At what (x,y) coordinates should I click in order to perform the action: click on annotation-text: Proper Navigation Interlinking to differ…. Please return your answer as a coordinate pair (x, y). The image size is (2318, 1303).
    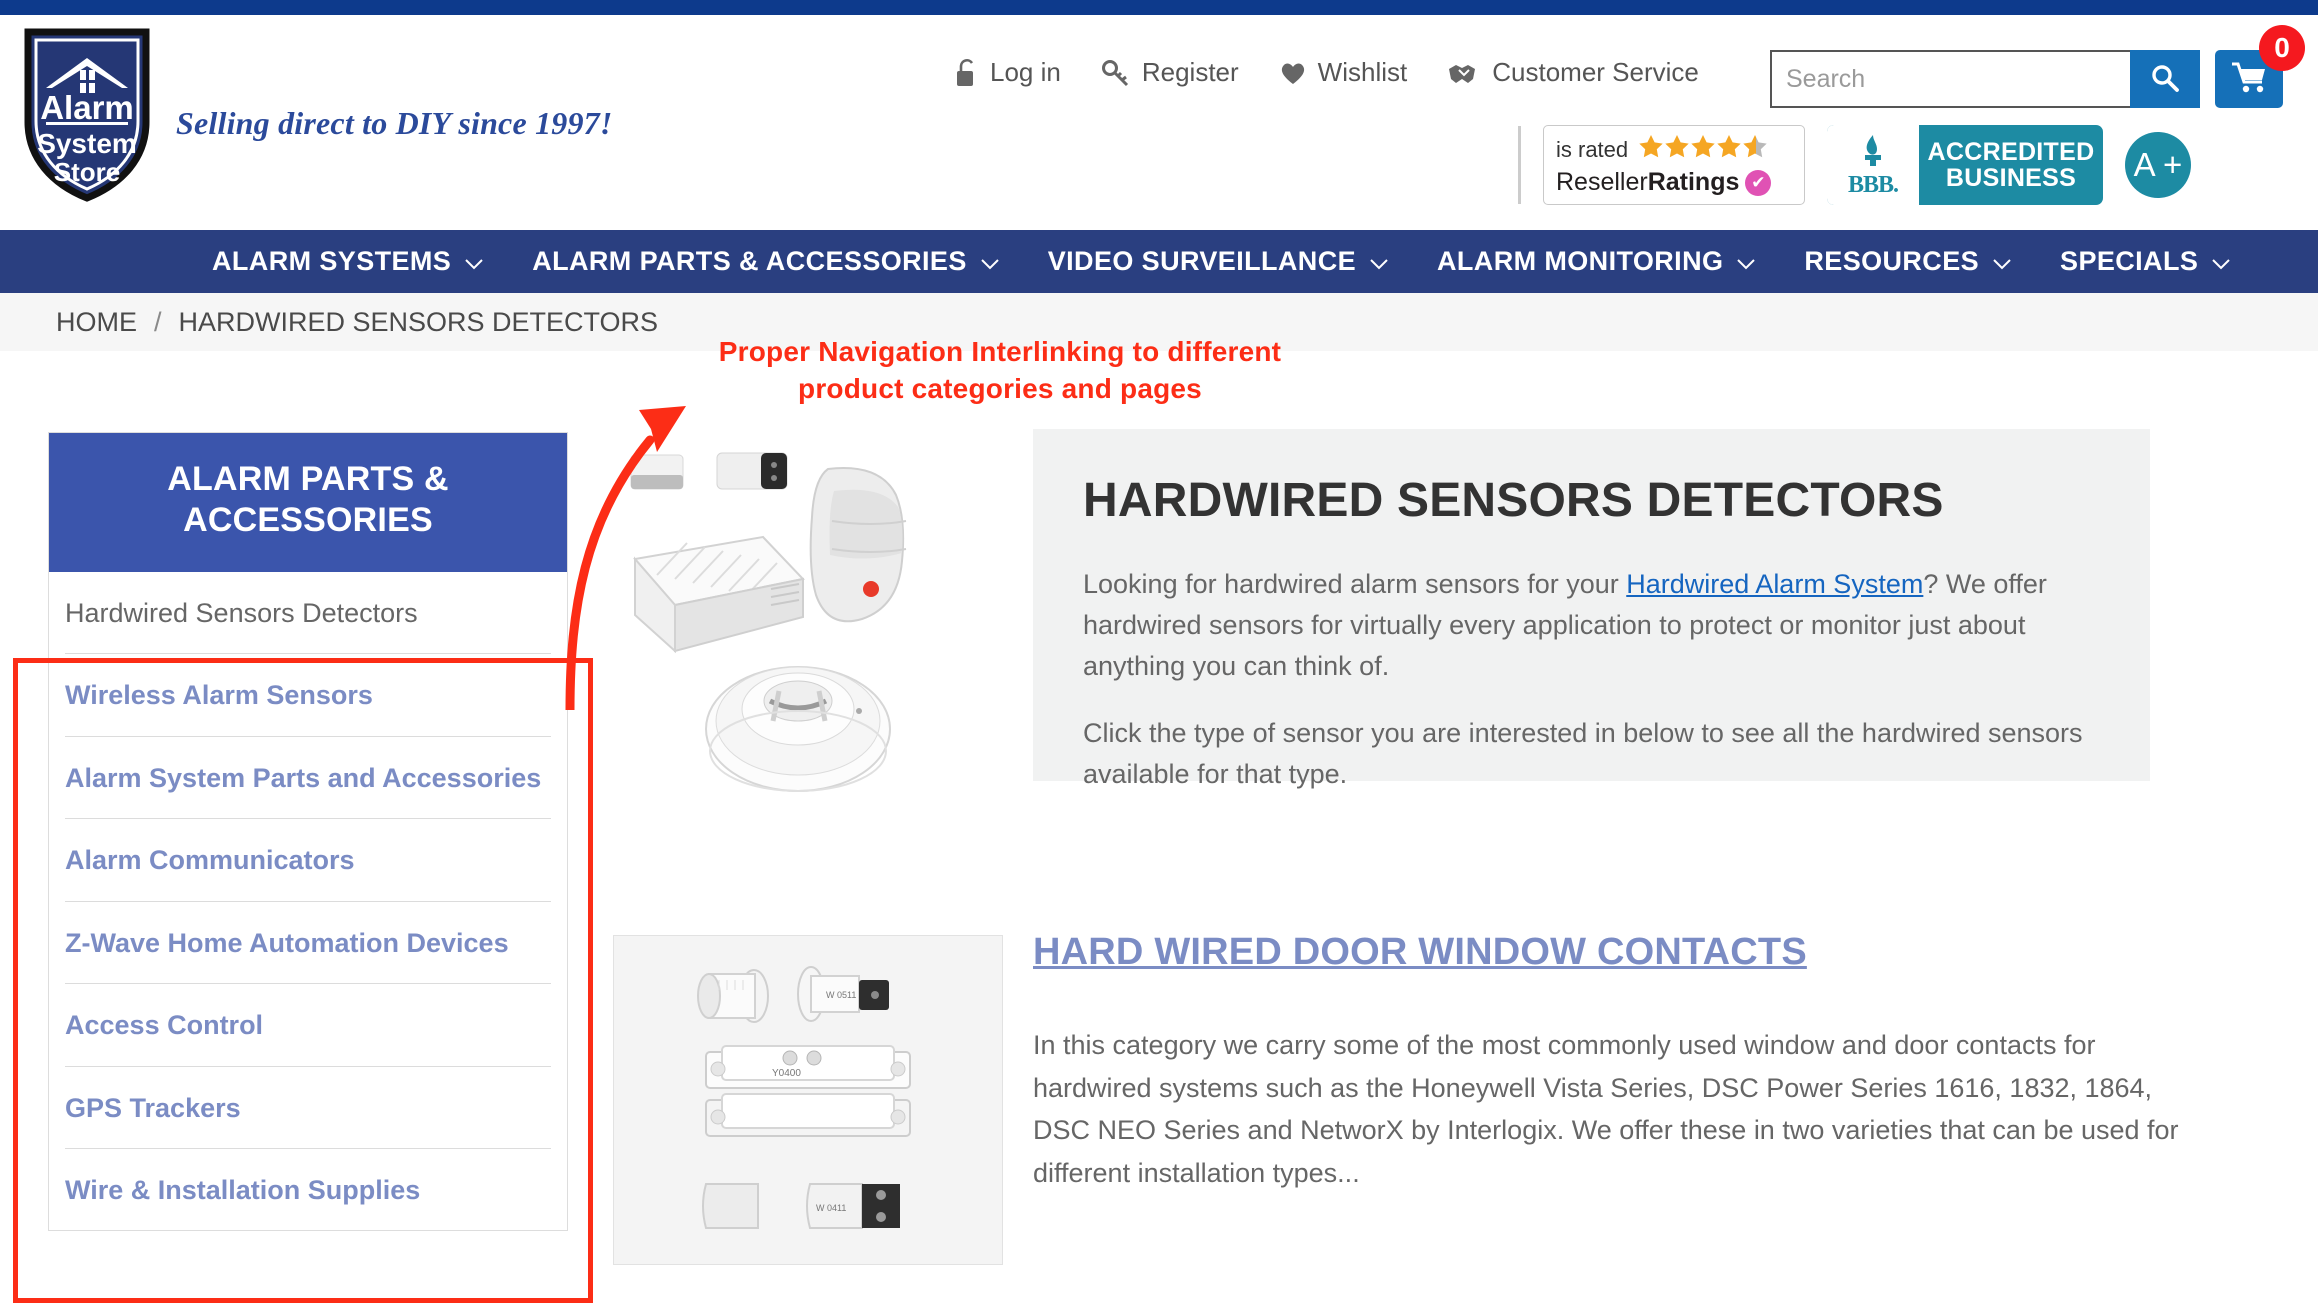
    Looking at the image, I should click on (1000, 370).